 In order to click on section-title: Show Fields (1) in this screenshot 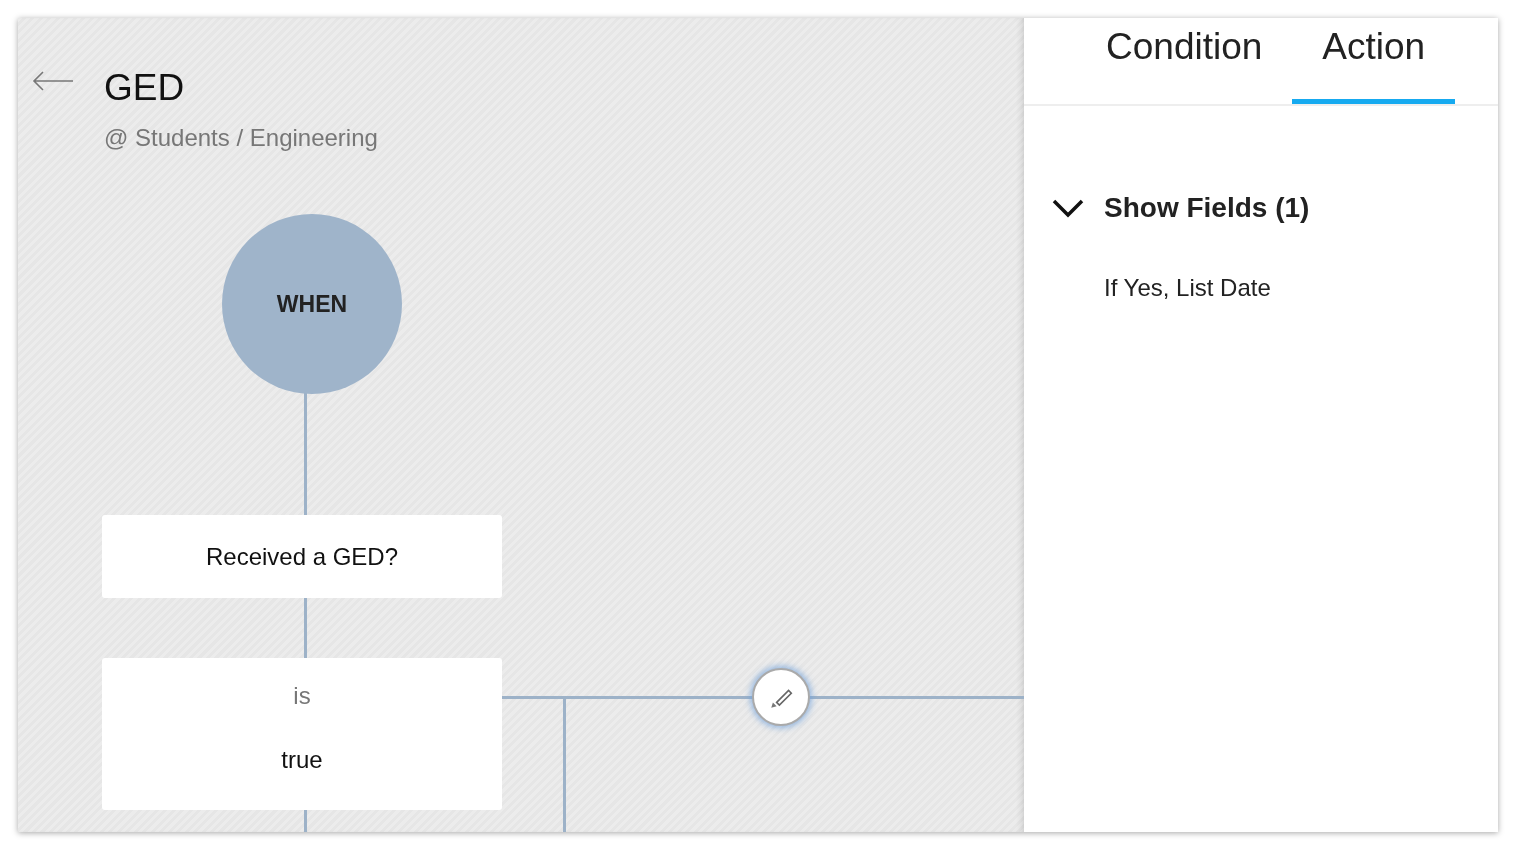, I will do `click(1207, 208)`.